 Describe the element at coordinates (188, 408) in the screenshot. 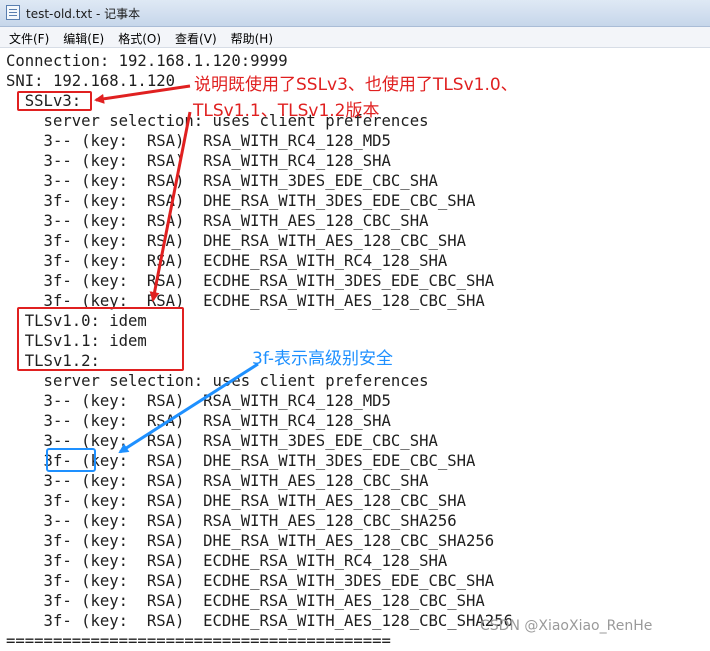

I see `arrow-to-3f` at that location.